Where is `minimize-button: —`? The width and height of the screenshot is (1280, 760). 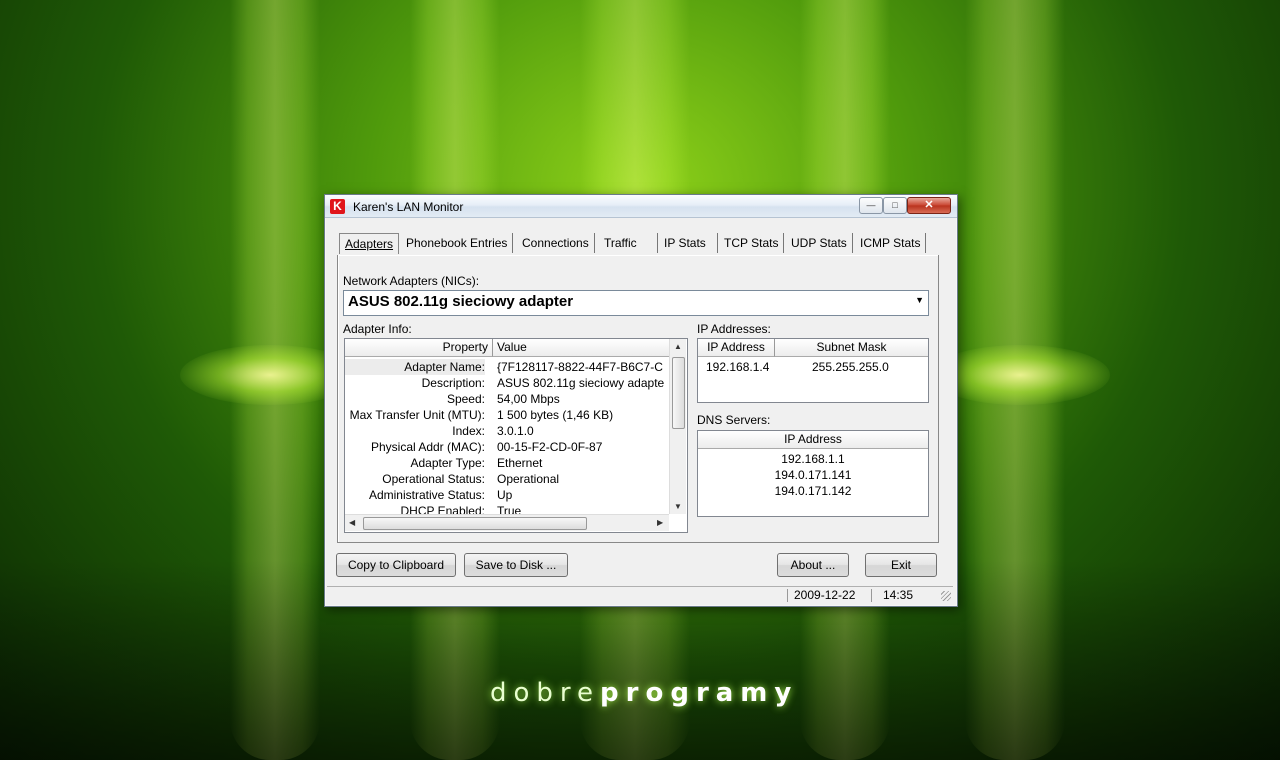
minimize-button: — is located at coordinates (871, 205).